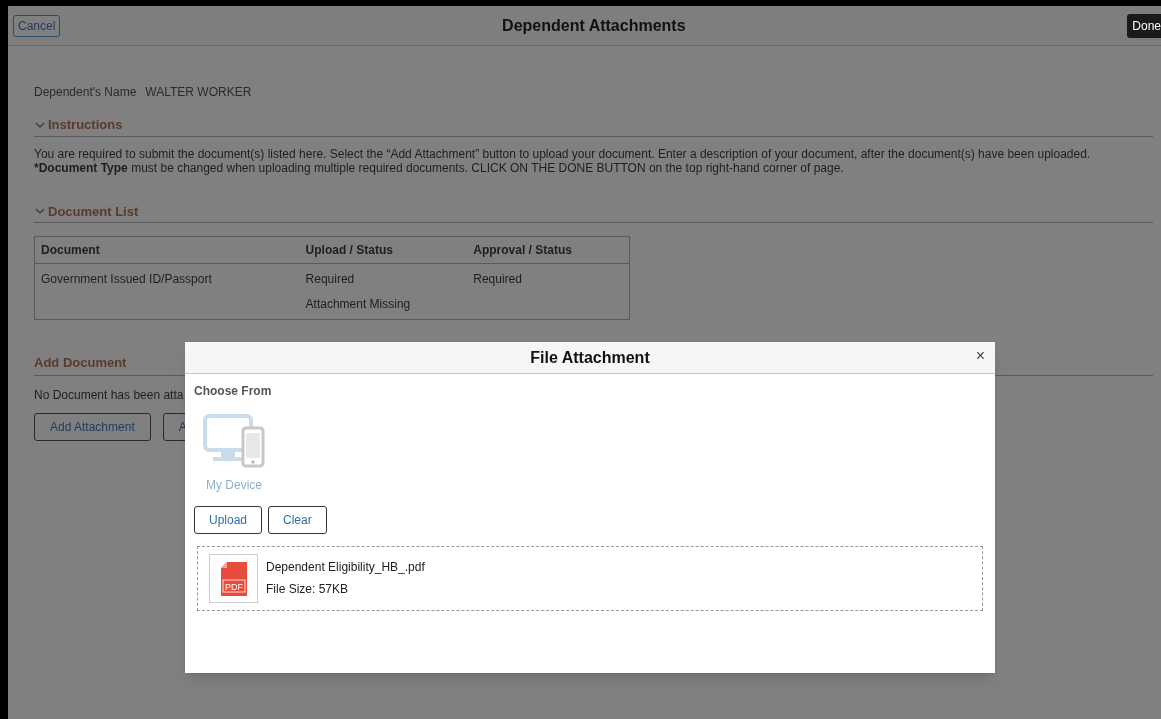 This screenshot has width=1161, height=719. What do you see at coordinates (1144, 25) in the screenshot?
I see `done-button: Done` at bounding box center [1144, 25].